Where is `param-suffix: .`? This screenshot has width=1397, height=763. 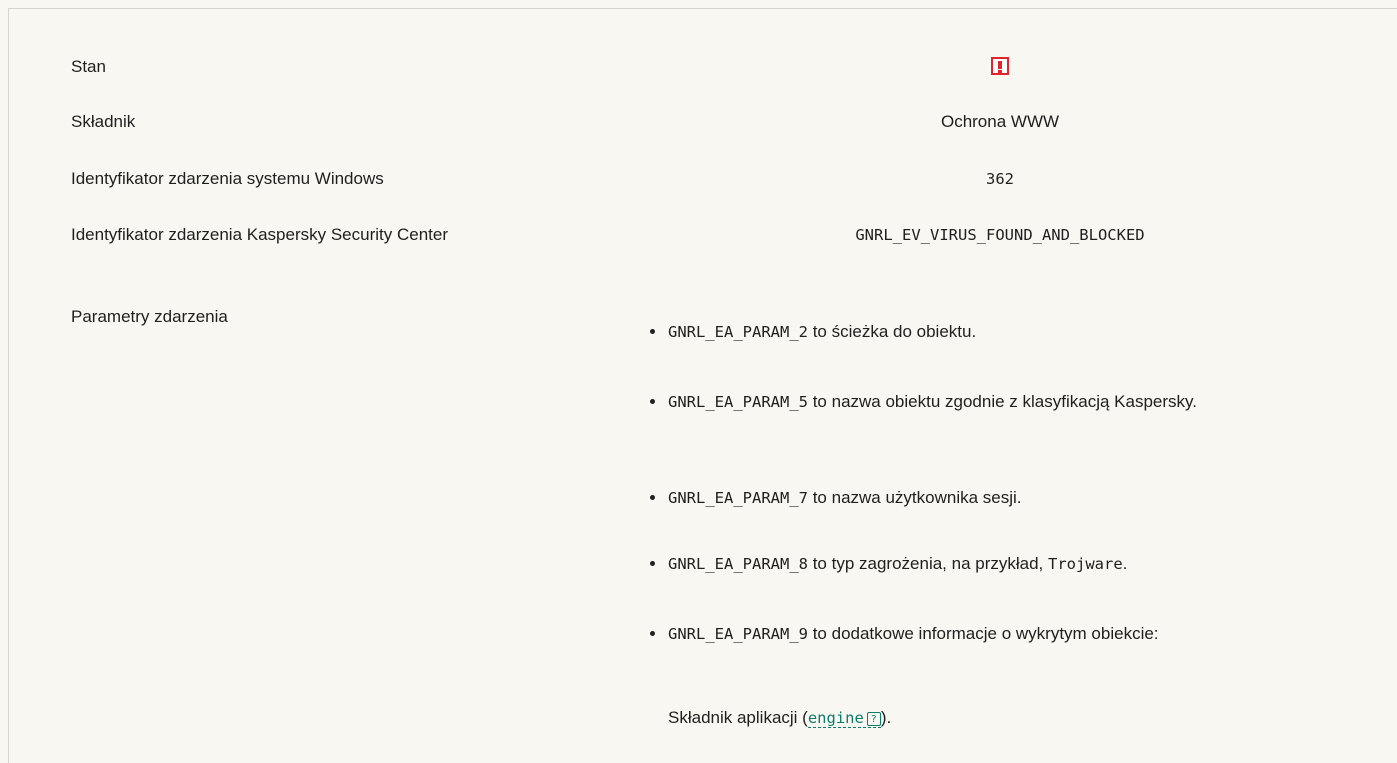 param-suffix: . is located at coordinates (1125, 563).